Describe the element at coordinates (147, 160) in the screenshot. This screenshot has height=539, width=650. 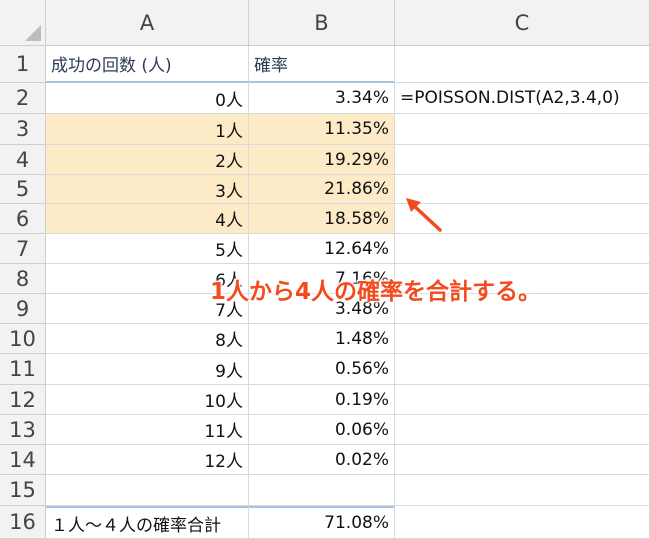
I see `cell-a4: 2人` at that location.